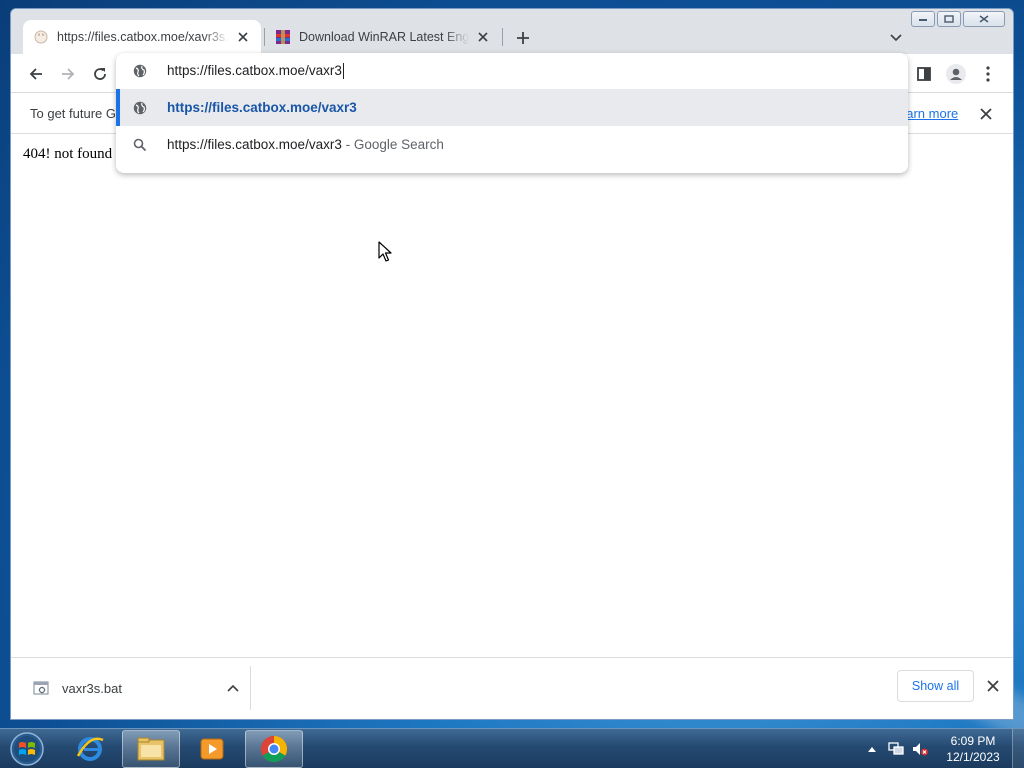  I want to click on tab-winrar: Download WinRAR Latest English Version, so click(383, 37).